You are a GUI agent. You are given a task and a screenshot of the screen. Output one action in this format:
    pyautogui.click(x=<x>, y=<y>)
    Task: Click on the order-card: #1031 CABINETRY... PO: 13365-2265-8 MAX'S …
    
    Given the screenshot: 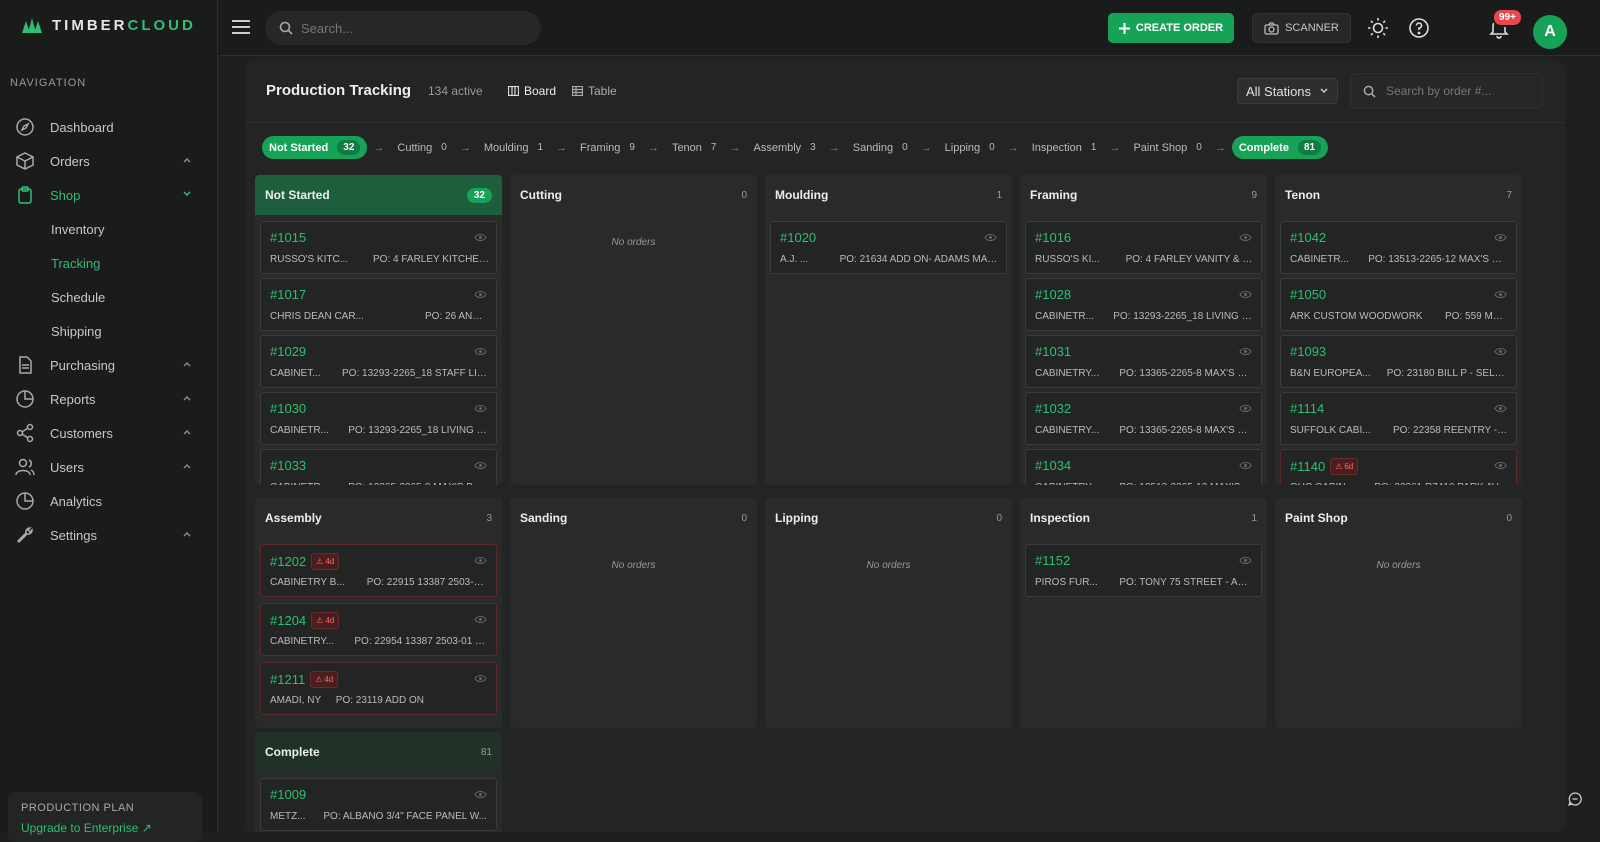 What is the action you would take?
    pyautogui.click(x=1143, y=361)
    